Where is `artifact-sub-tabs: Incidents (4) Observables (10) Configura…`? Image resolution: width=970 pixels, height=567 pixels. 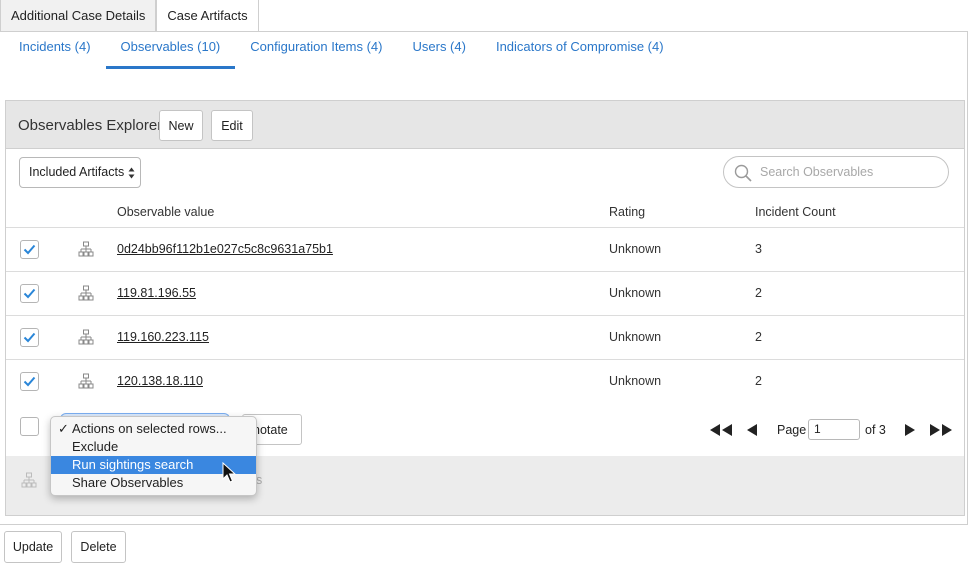
artifact-sub-tabs: Incidents (4) Observables (10) Configura… is located at coordinates (341, 52).